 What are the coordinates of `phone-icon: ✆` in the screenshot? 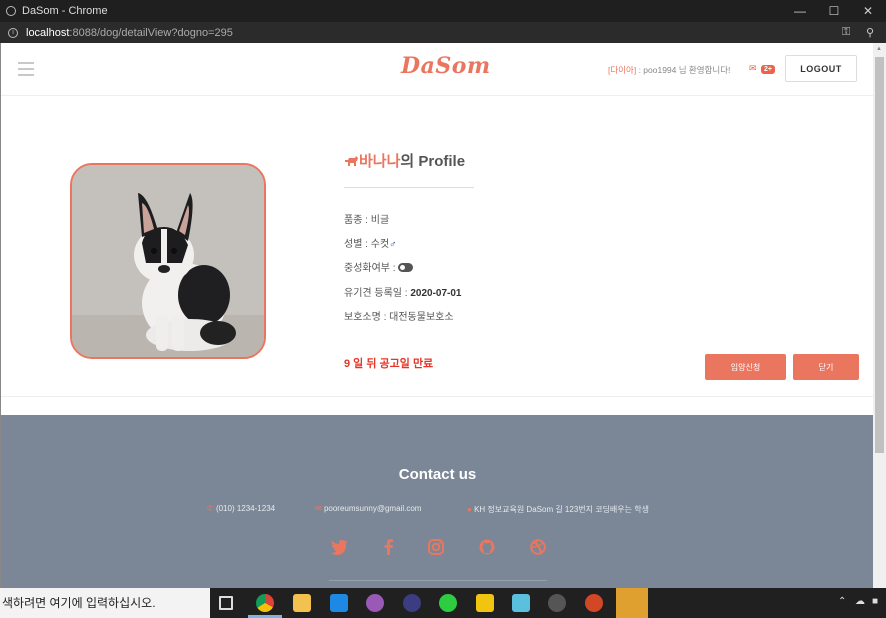 It's located at (210, 508).